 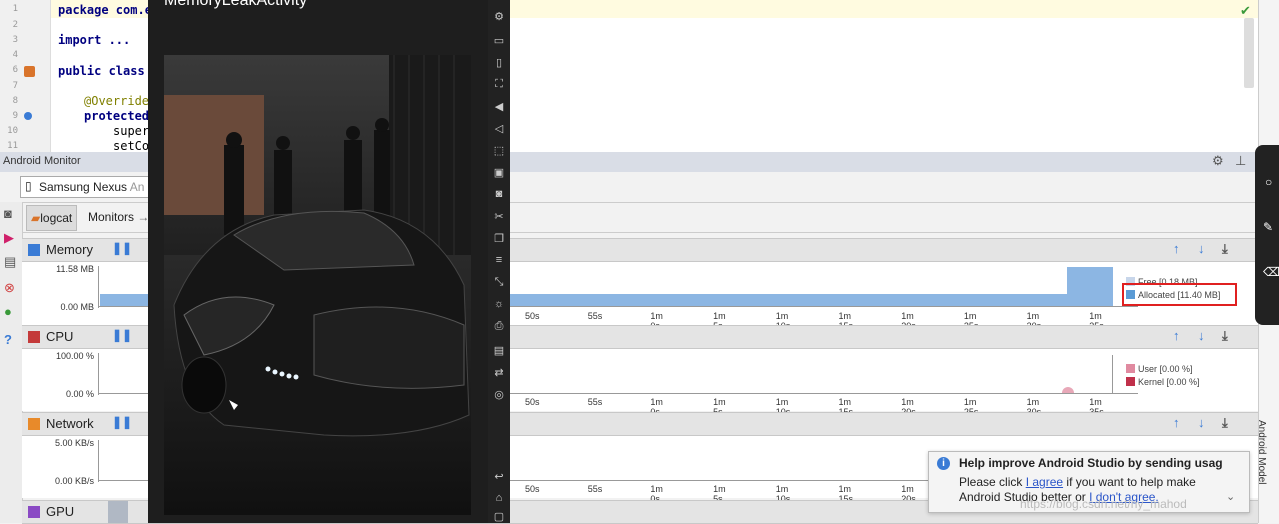 I want to click on android-monitor-title: Android Monitor, so click(x=42, y=161).